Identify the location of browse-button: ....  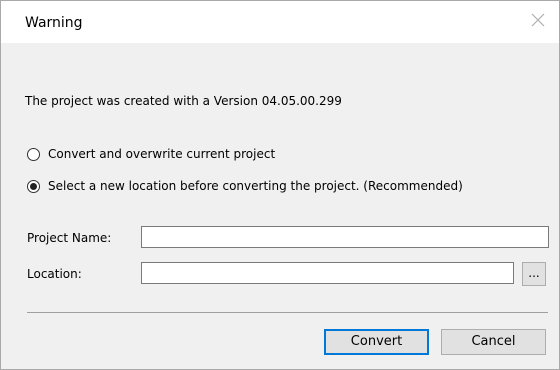
(534, 274).